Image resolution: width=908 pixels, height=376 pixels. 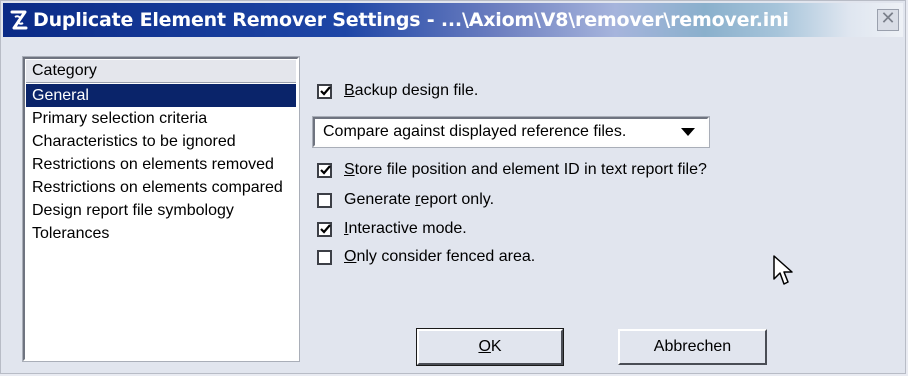 What do you see at coordinates (324, 200) in the screenshot?
I see `generate-report-checkbox` at bounding box center [324, 200].